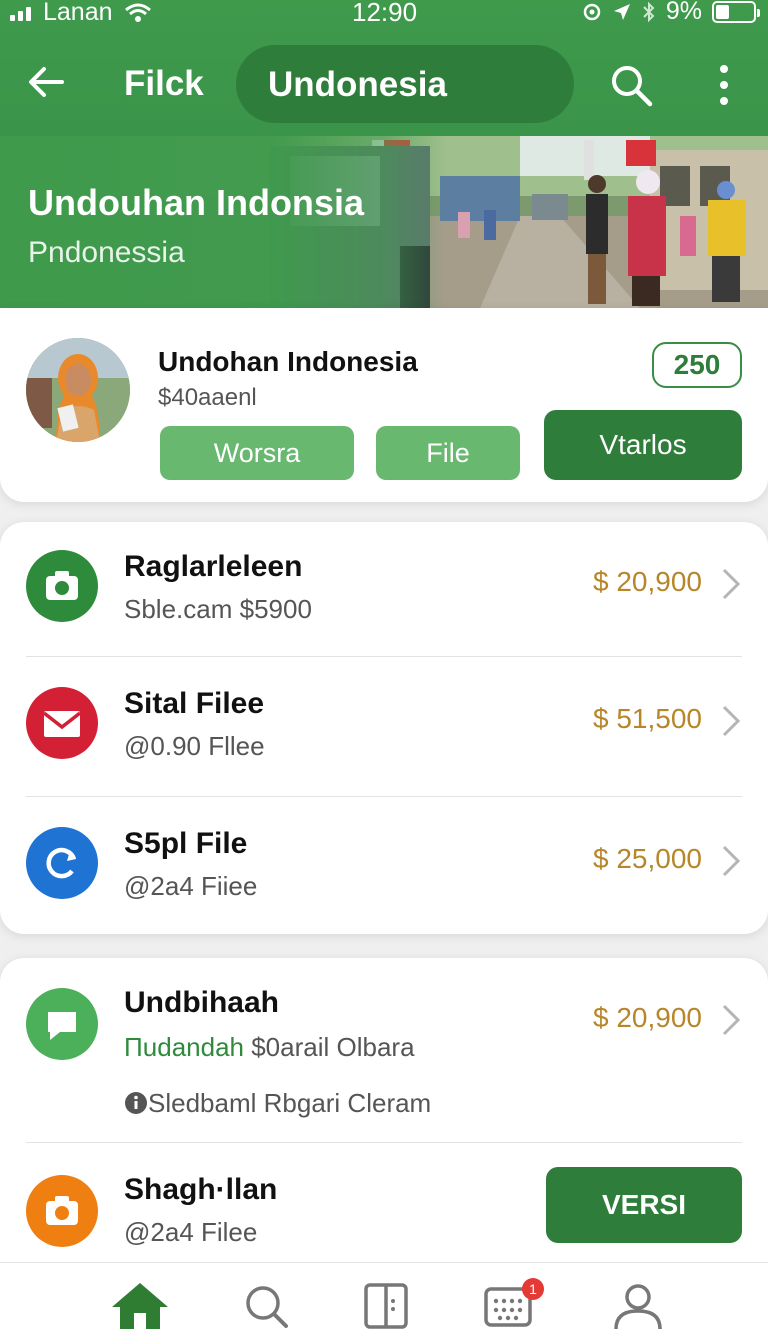 This screenshot has height=1344, width=768. Describe the element at coordinates (62, 1024) in the screenshot. I see `chat-icon` at that location.